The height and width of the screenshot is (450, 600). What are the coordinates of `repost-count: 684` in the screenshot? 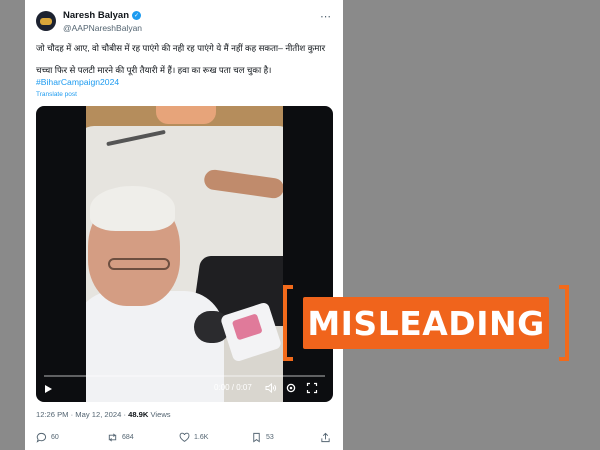 It's located at (128, 437).